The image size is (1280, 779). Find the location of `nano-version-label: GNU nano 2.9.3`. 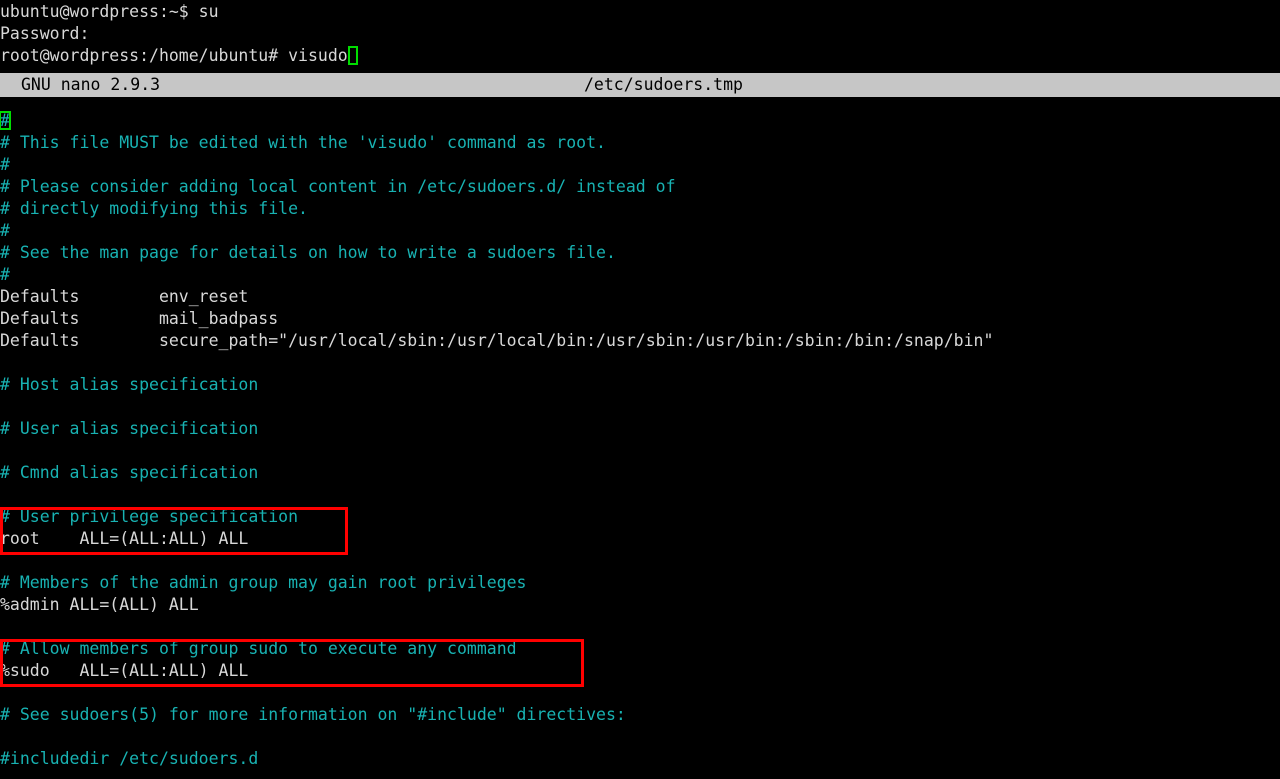

nano-version-label: GNU nano 2.9.3 is located at coordinates (91, 84).